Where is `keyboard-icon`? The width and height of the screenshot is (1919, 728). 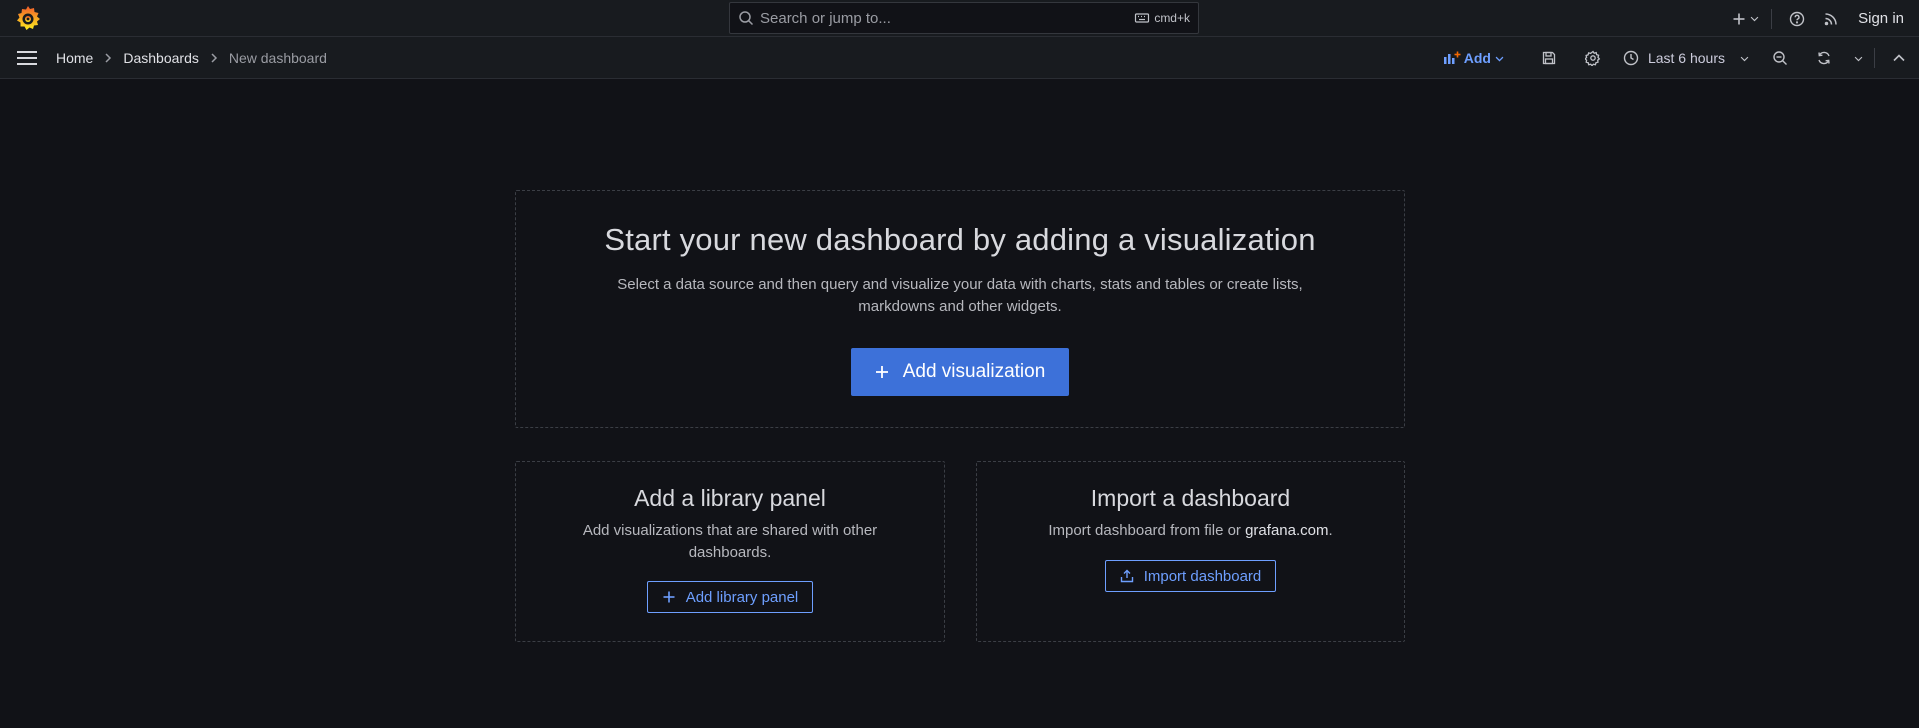 keyboard-icon is located at coordinates (1142, 18).